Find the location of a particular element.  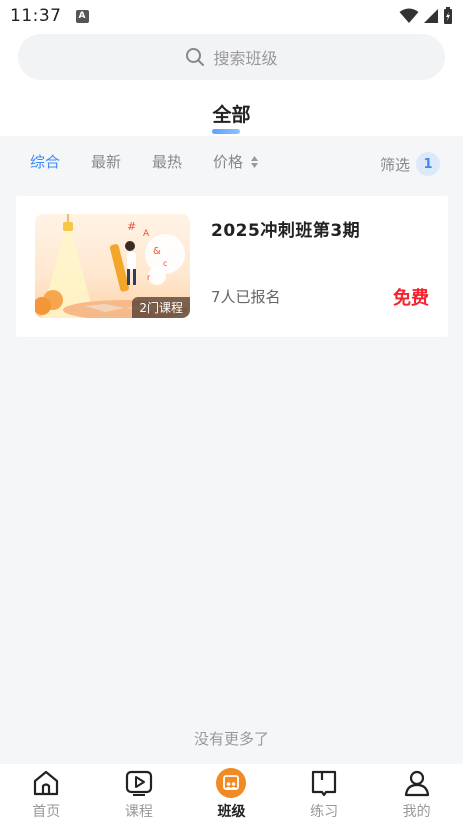

tab-course-label: 课程 is located at coordinates (138, 812).